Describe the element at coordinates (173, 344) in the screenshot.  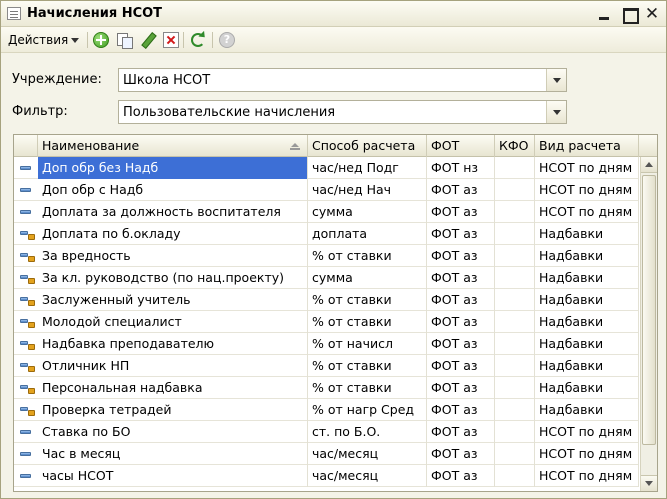
I see `cell-name: Надбавка преподавателю` at that location.